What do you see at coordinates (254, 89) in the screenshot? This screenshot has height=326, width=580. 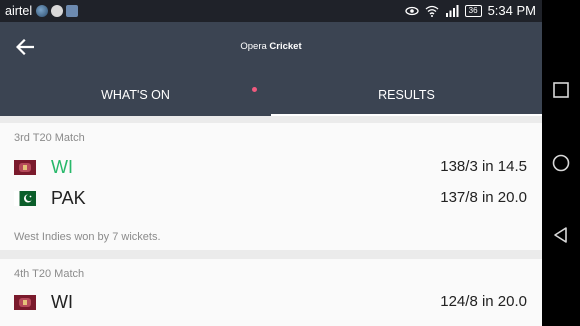 I see `new-content-indicator` at bounding box center [254, 89].